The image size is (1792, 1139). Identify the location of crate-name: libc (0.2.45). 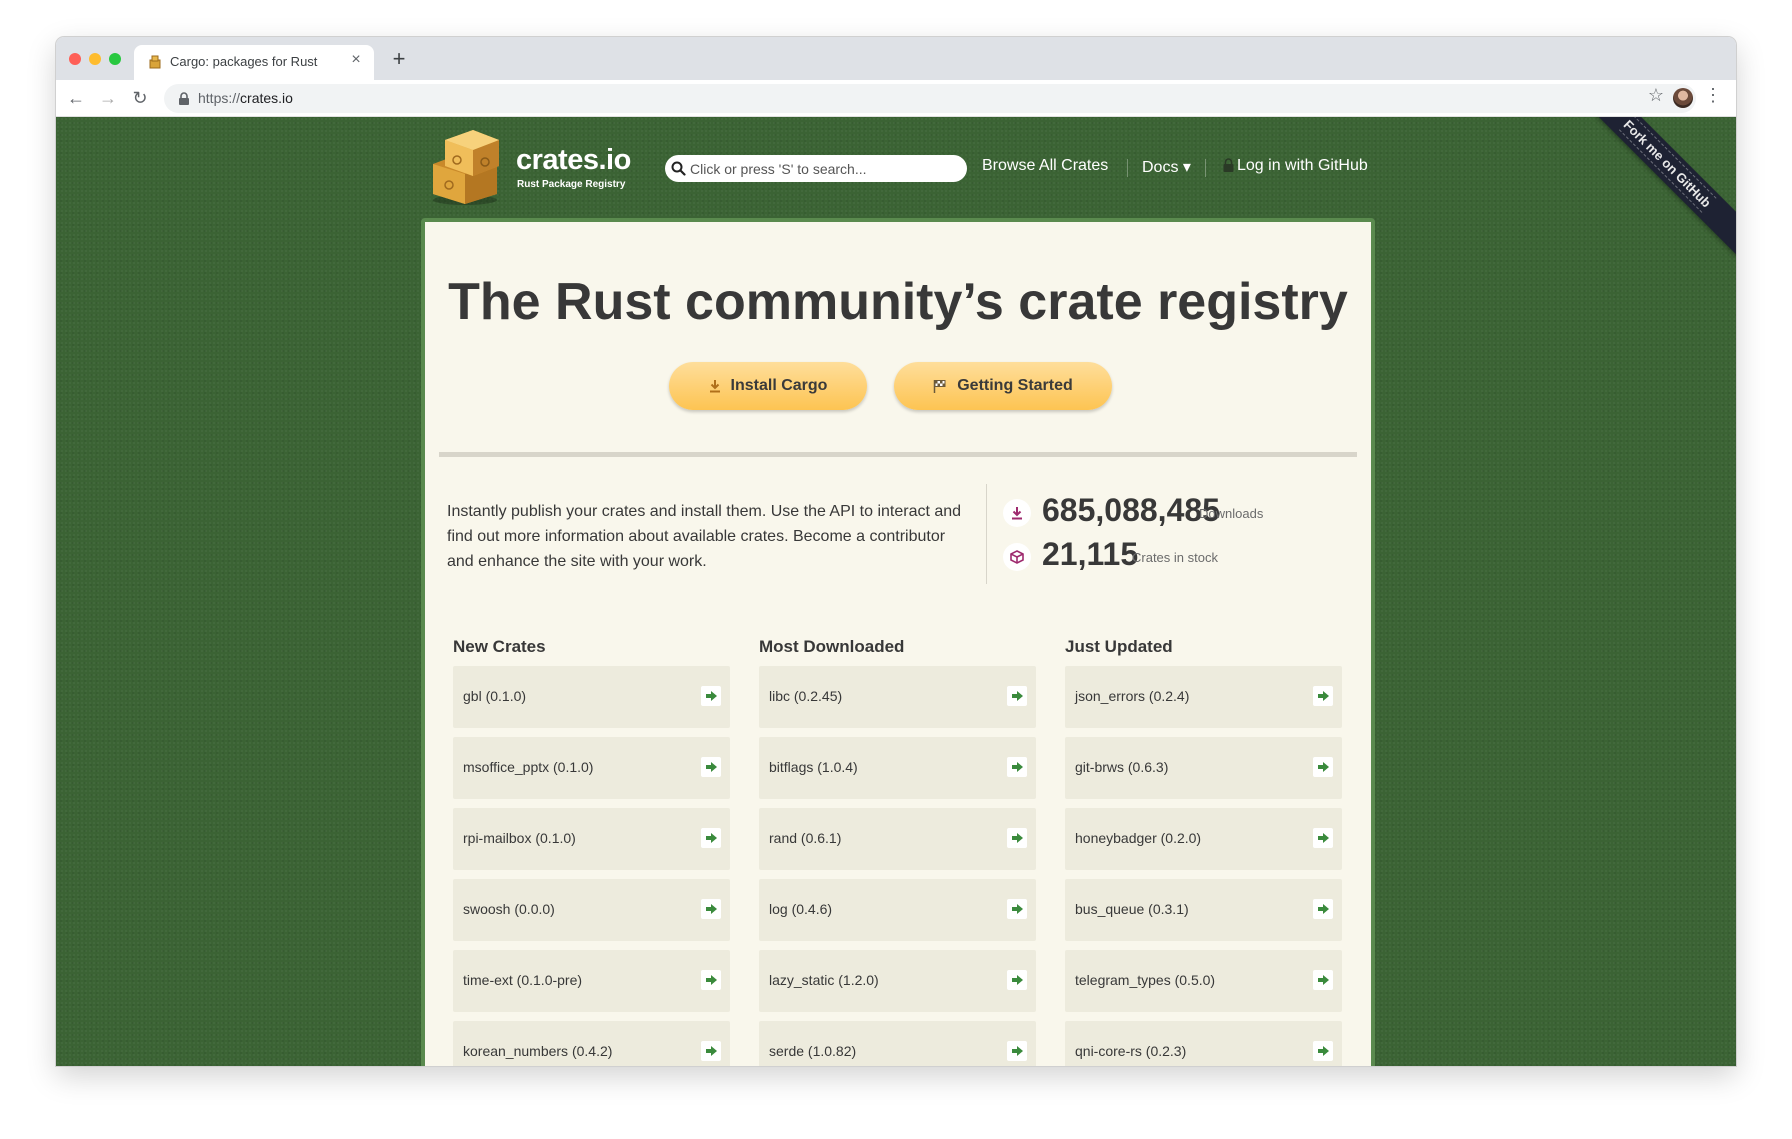
(806, 696).